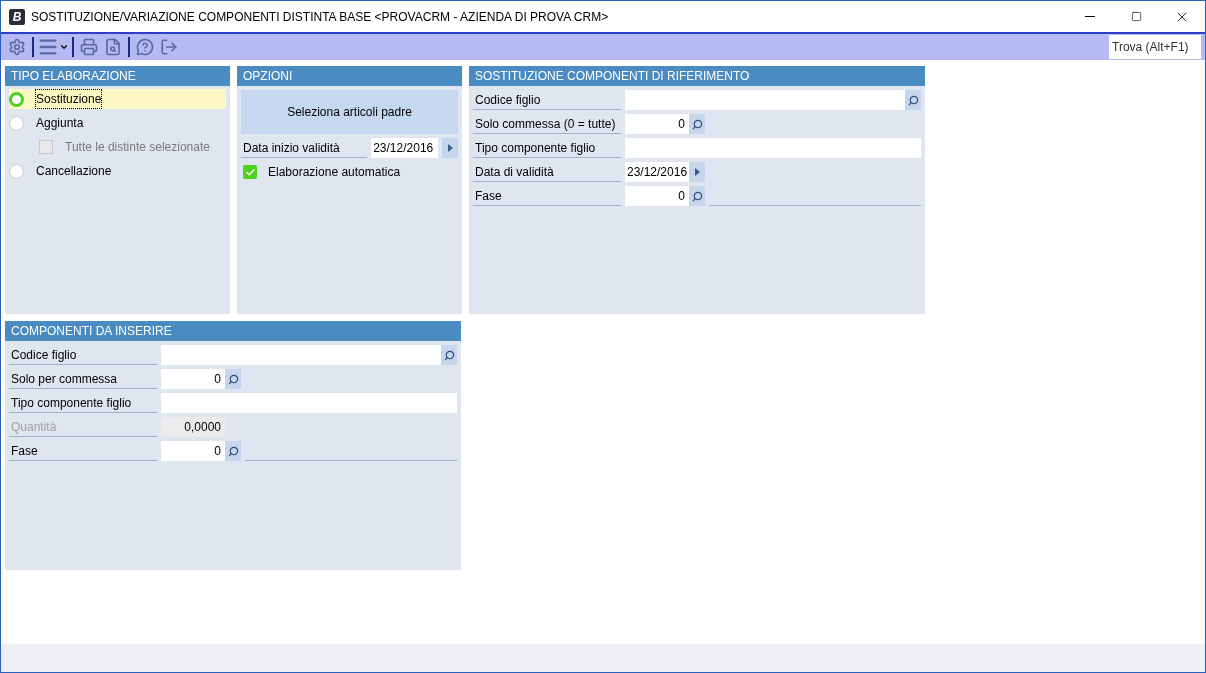 The image size is (1206, 673). What do you see at coordinates (1136, 16) in the screenshot?
I see `maximize-icon` at bounding box center [1136, 16].